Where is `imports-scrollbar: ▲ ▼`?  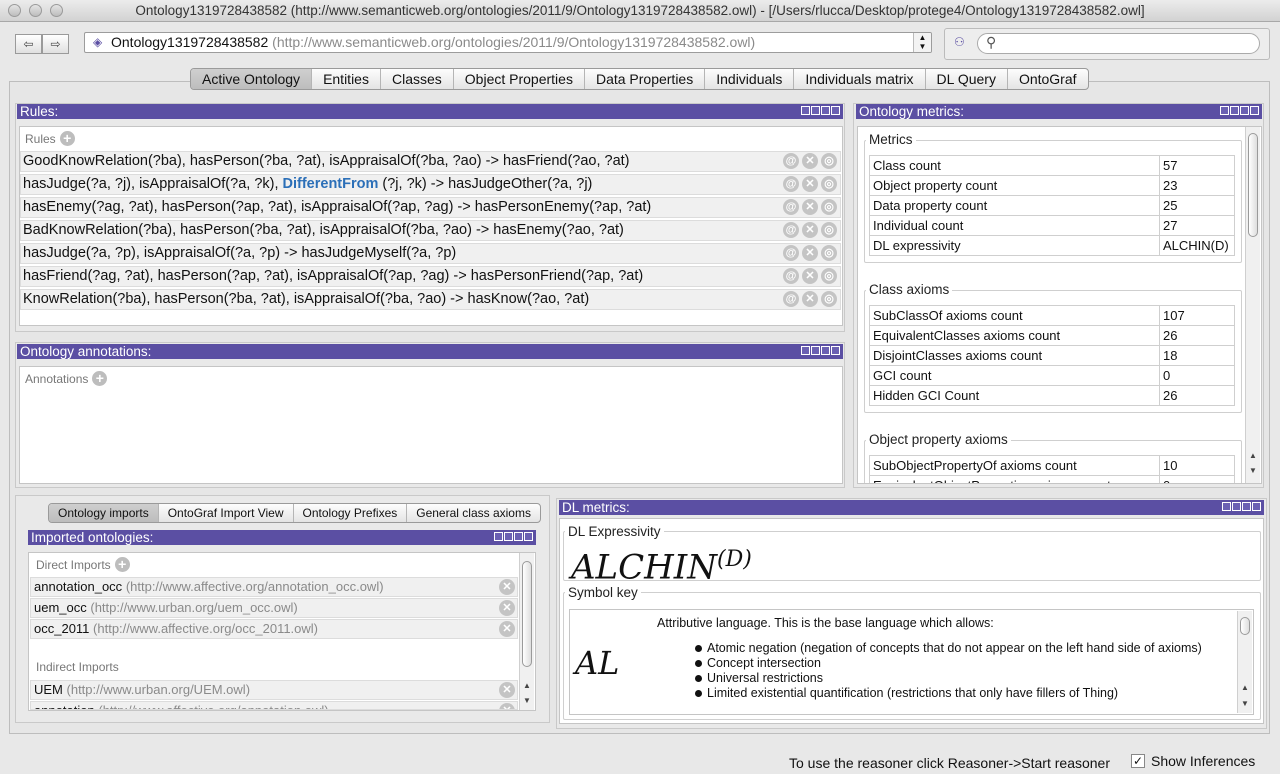 imports-scrollbar: ▲ ▼ is located at coordinates (526, 631).